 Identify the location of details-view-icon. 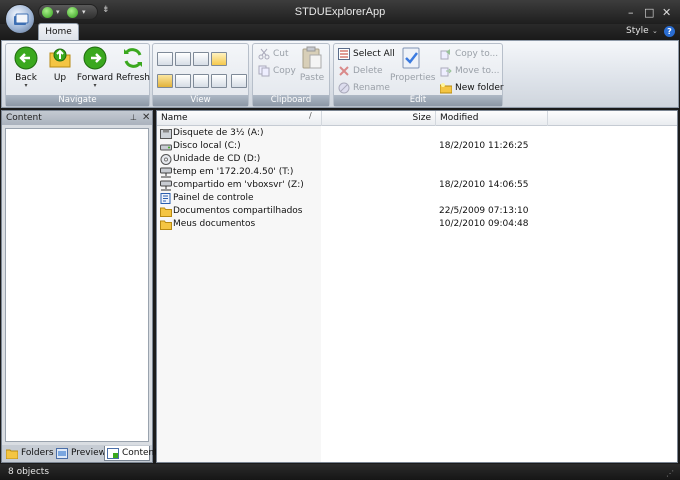
(201, 81).